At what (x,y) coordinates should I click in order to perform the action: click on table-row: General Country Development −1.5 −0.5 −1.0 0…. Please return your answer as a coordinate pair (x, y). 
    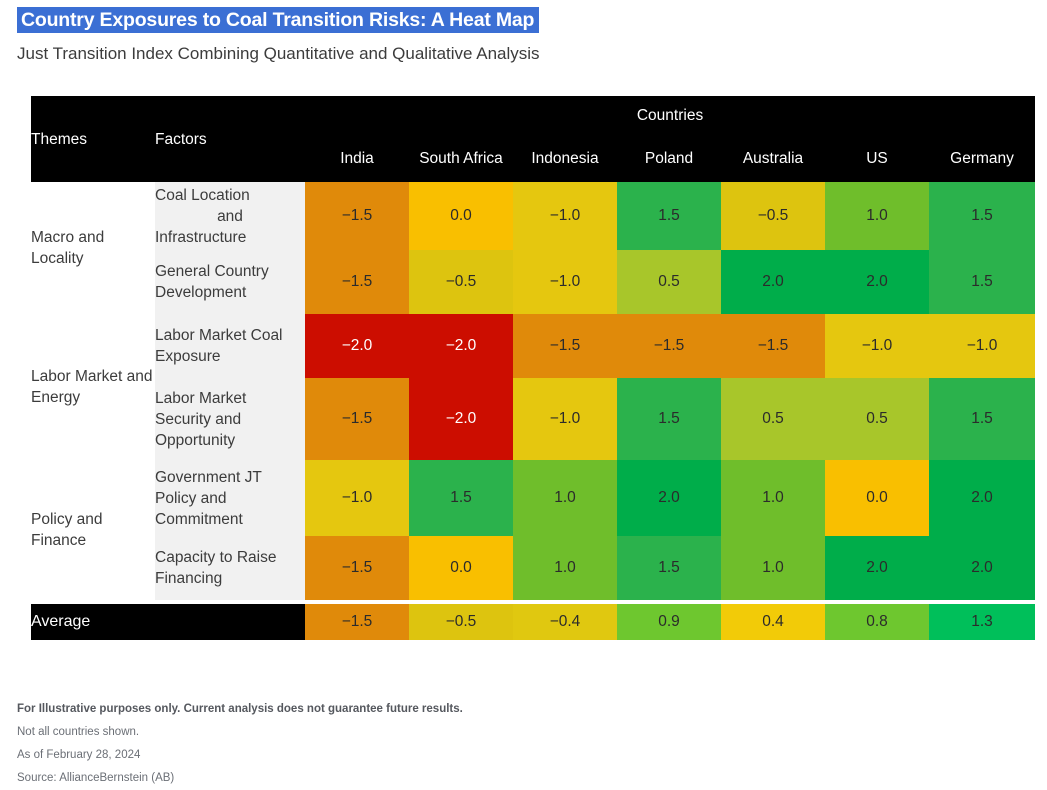
    Looking at the image, I should click on (533, 282).